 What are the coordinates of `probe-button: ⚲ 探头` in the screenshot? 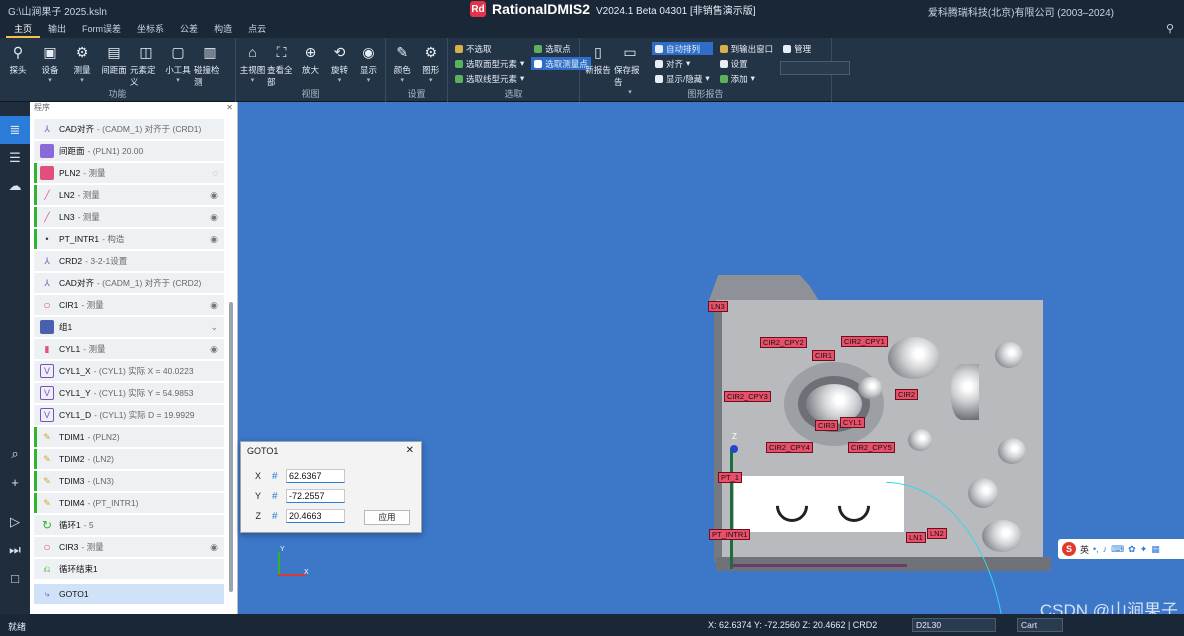 It's located at (18, 65).